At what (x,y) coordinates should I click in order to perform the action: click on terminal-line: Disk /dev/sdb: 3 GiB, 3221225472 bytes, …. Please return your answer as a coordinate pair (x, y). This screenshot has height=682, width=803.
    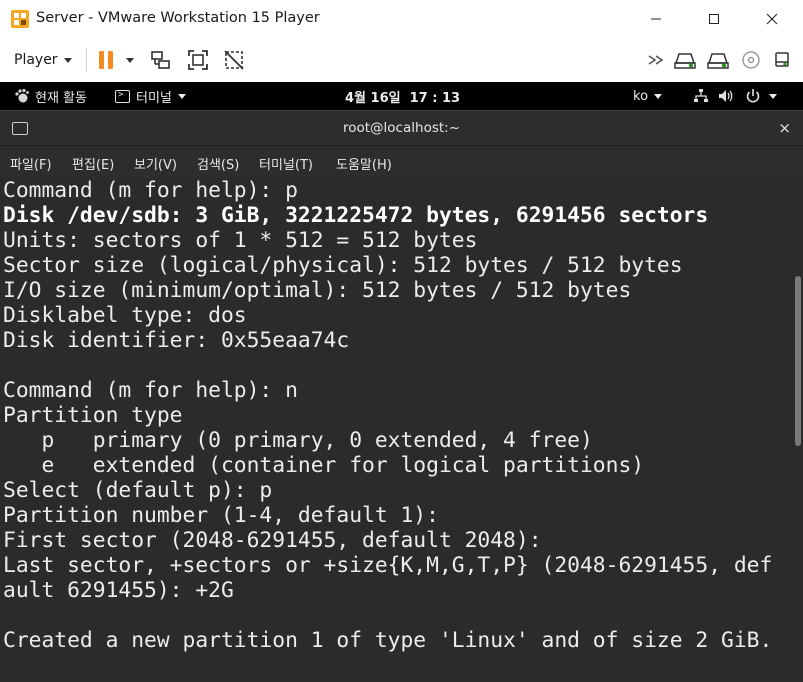
    Looking at the image, I should click on (356, 215).